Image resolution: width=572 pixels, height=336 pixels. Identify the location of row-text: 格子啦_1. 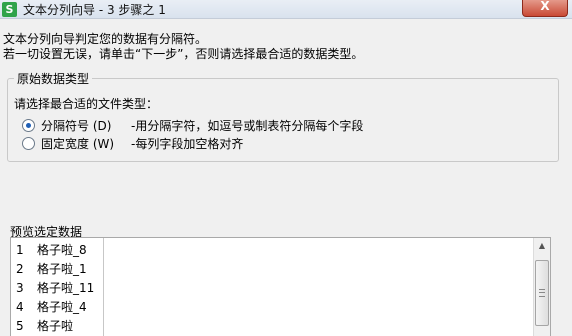
(62, 269).